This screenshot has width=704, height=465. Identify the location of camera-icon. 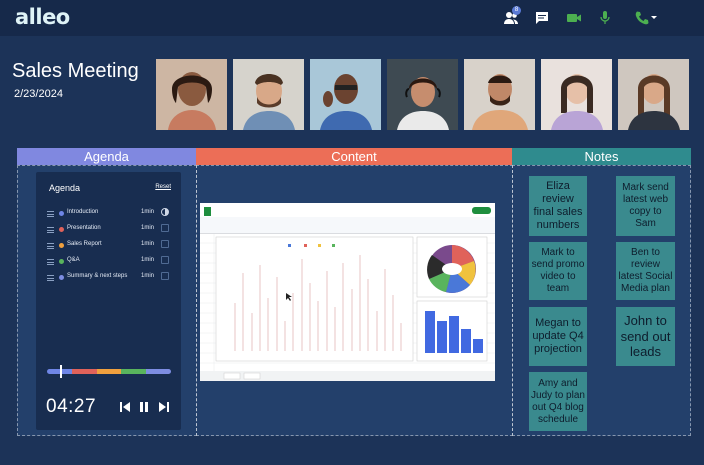
(574, 18).